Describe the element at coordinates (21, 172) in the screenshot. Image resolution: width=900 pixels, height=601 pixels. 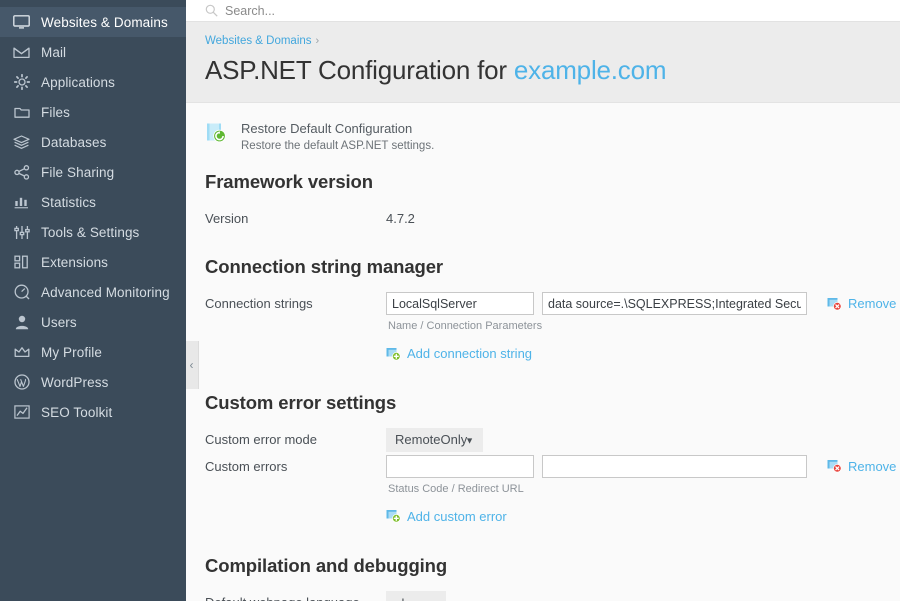
I see `share-icon` at that location.